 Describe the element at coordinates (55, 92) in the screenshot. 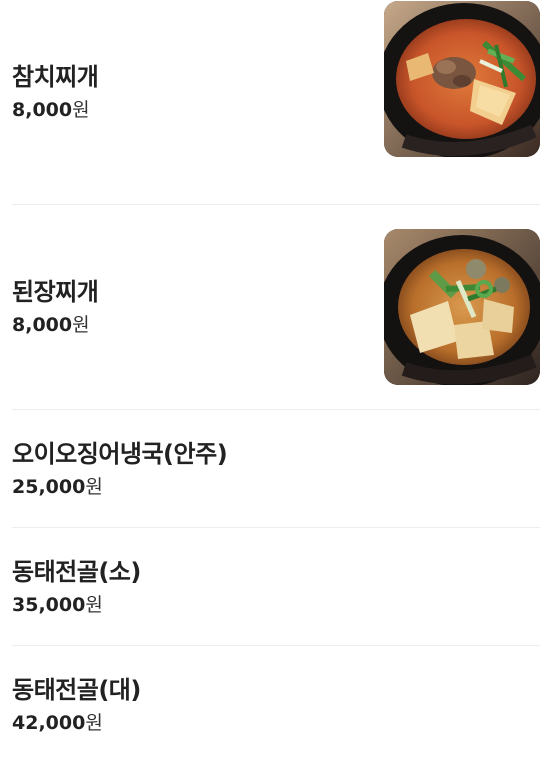

I see `menu-item-info: 참치찌개 8,000원` at that location.